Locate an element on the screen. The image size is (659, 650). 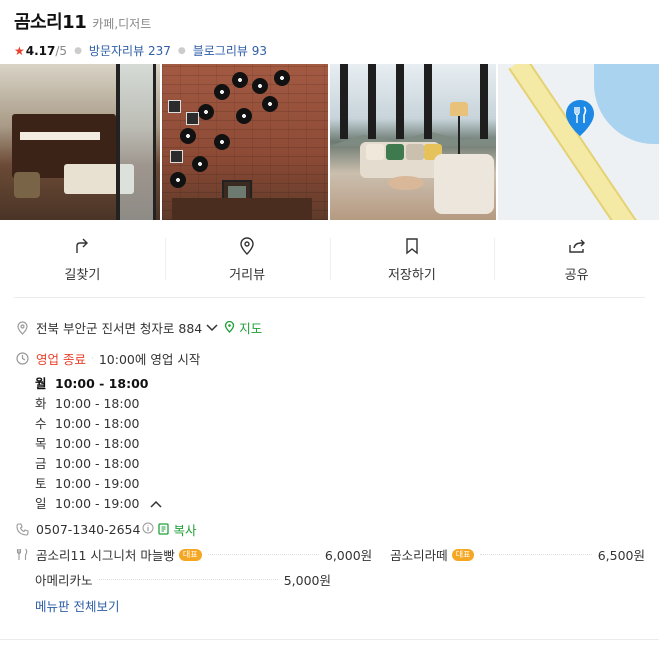
menu-item-name: 곰소리11 시그니처 마늘빵 is located at coordinates (105, 554).